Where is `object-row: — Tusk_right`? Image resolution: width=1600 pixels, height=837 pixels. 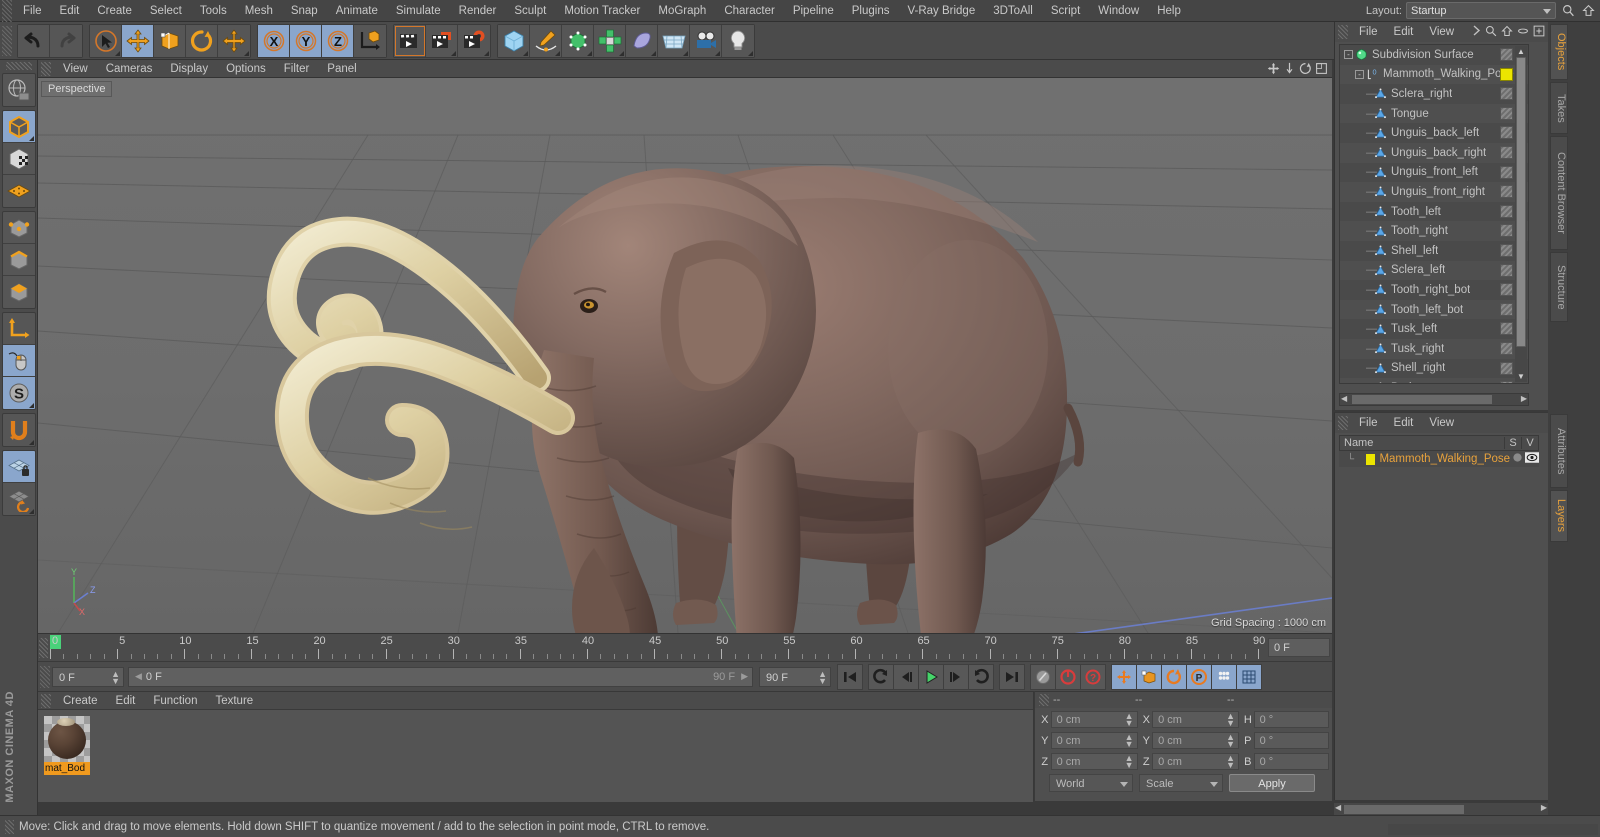 object-row: — Tusk_right is located at coordinates (1434, 348).